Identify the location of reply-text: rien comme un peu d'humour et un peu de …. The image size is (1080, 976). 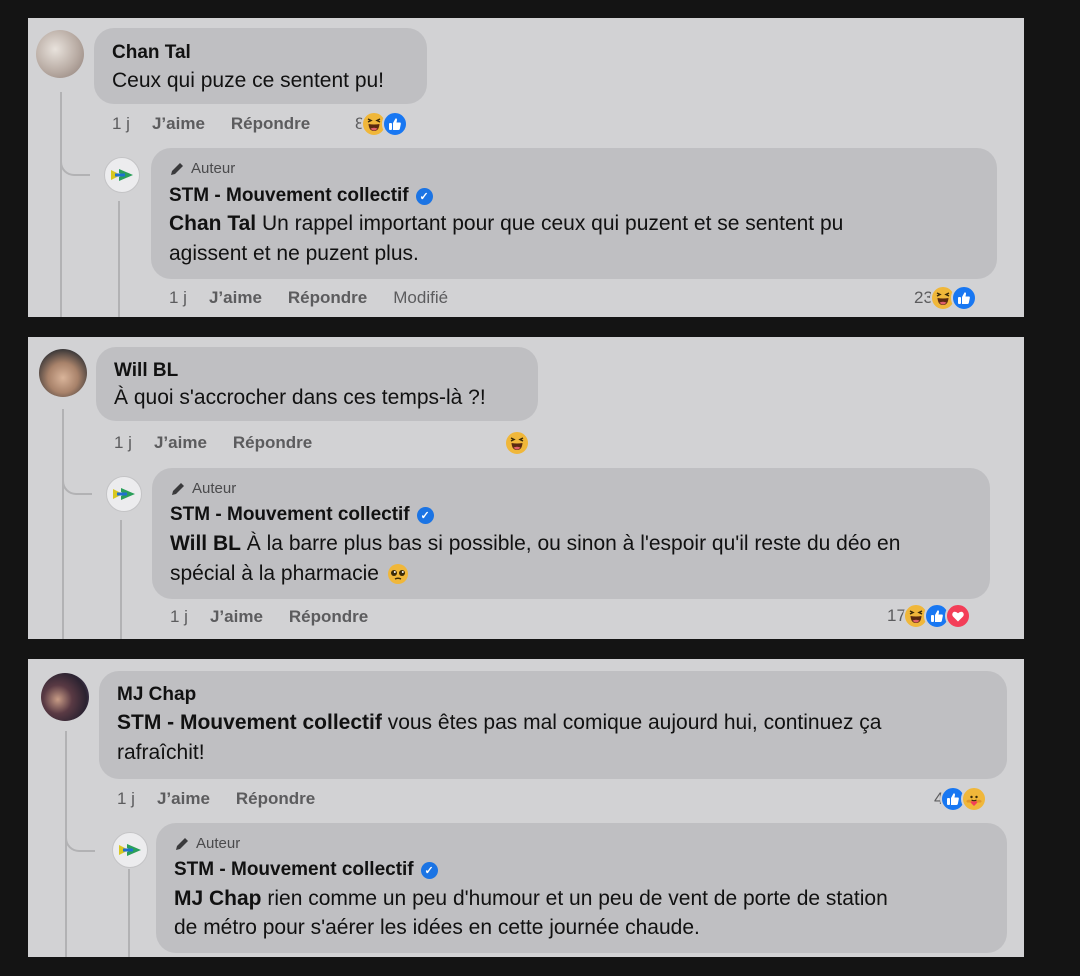
(574, 898).